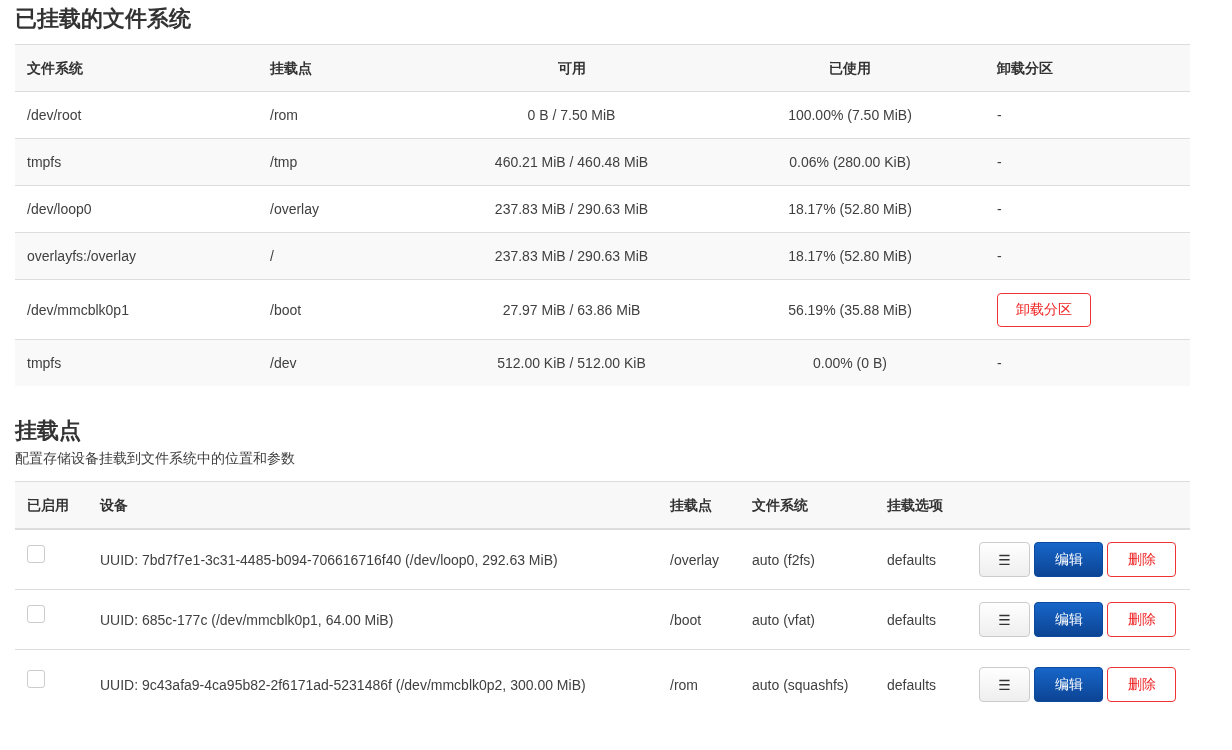 The height and width of the screenshot is (750, 1232). What do you see at coordinates (155, 459) in the screenshot?
I see `section-description: 配置存储设备挂载到文件系统中的位置和参数` at bounding box center [155, 459].